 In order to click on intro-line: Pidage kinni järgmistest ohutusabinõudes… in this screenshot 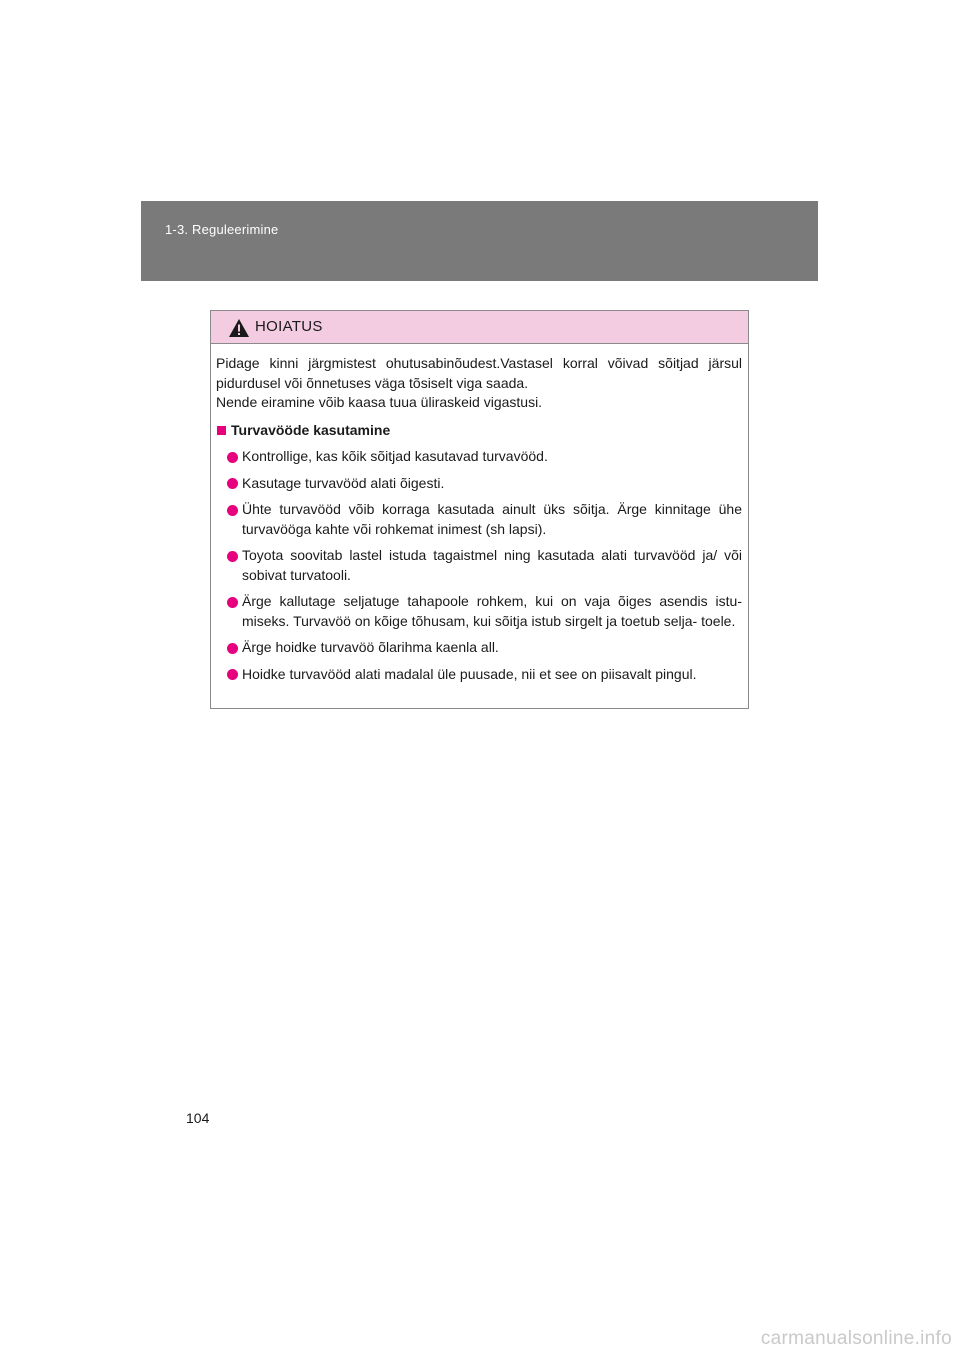, I will do `click(479, 363)`.